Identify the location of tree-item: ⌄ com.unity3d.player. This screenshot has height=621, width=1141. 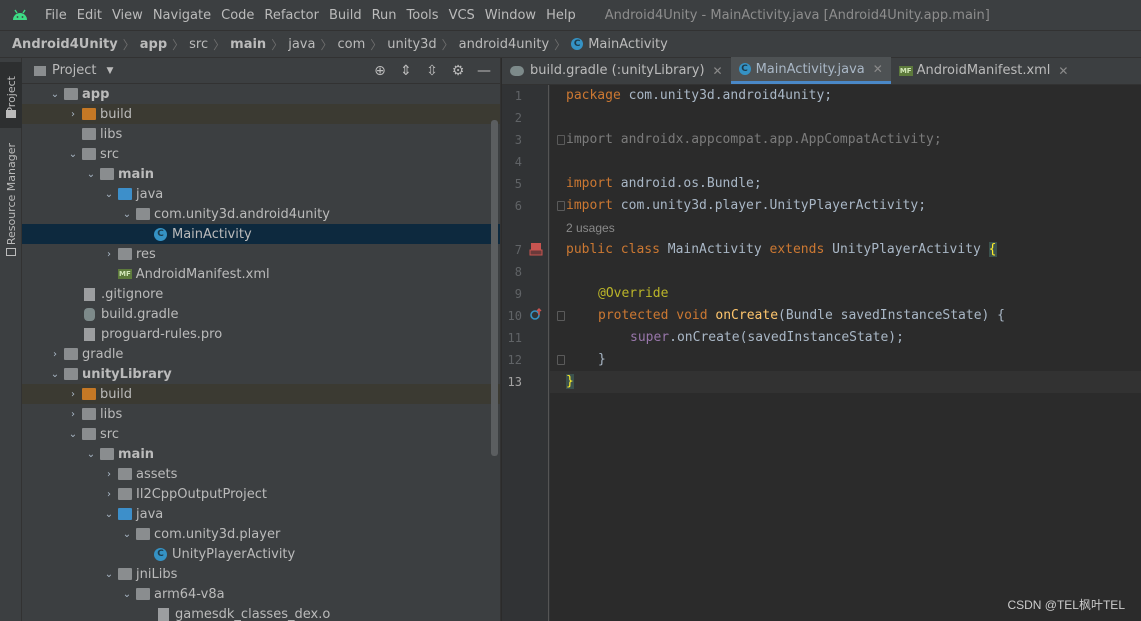
(261, 534).